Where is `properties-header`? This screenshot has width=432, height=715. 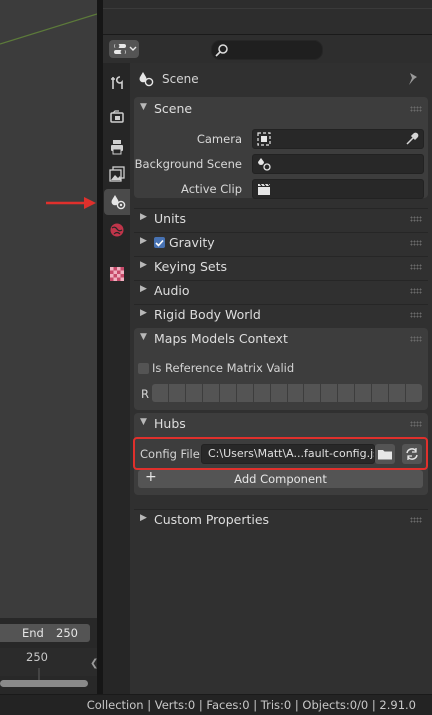 properties-header is located at coordinates (267, 48).